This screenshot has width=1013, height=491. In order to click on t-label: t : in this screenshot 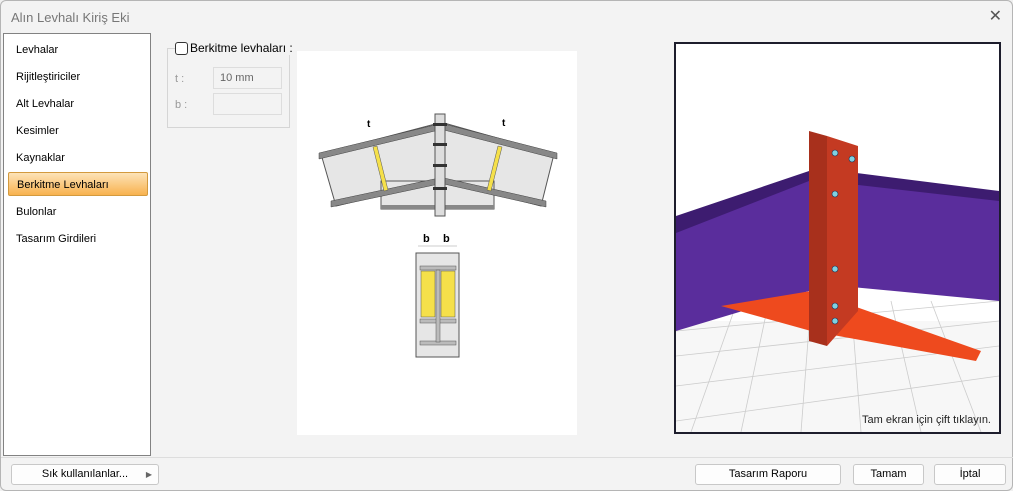, I will do `click(180, 79)`.